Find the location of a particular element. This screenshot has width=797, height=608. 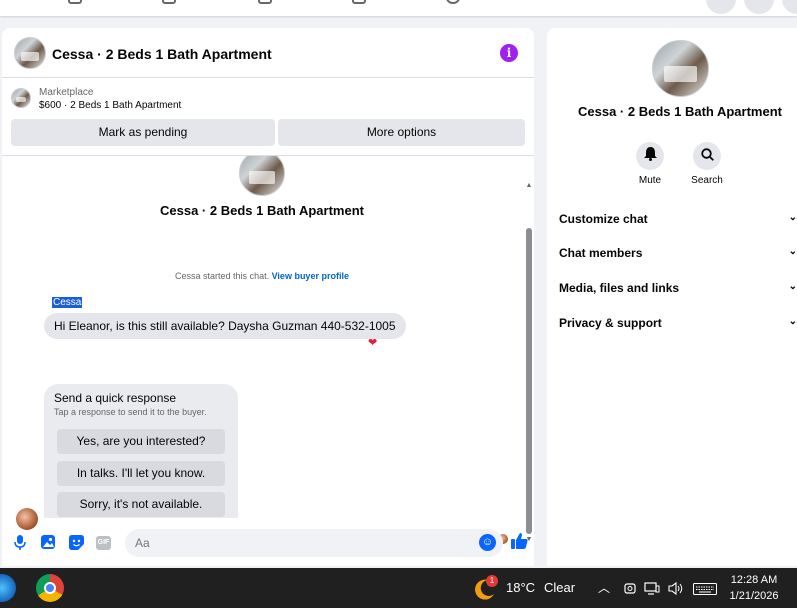

quick-response-option: Sorry, it's not available. is located at coordinates (141, 504).